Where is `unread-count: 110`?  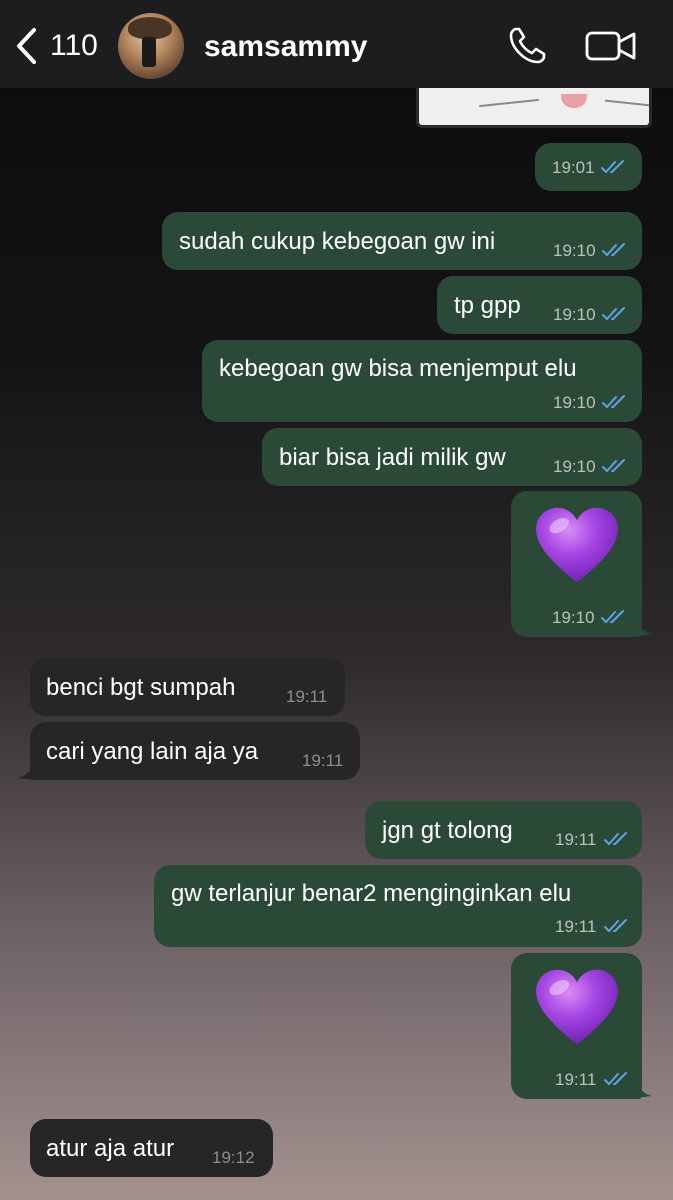
unread-count: 110 is located at coordinates (74, 45).